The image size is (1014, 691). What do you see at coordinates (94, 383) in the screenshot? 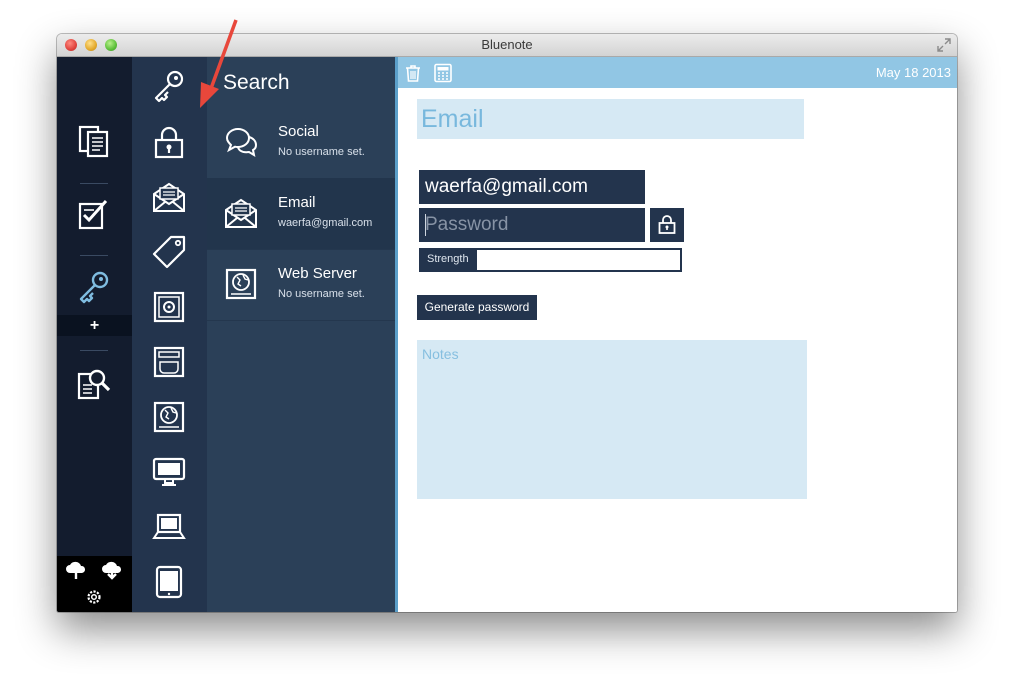
I see `search-notes-icon` at bounding box center [94, 383].